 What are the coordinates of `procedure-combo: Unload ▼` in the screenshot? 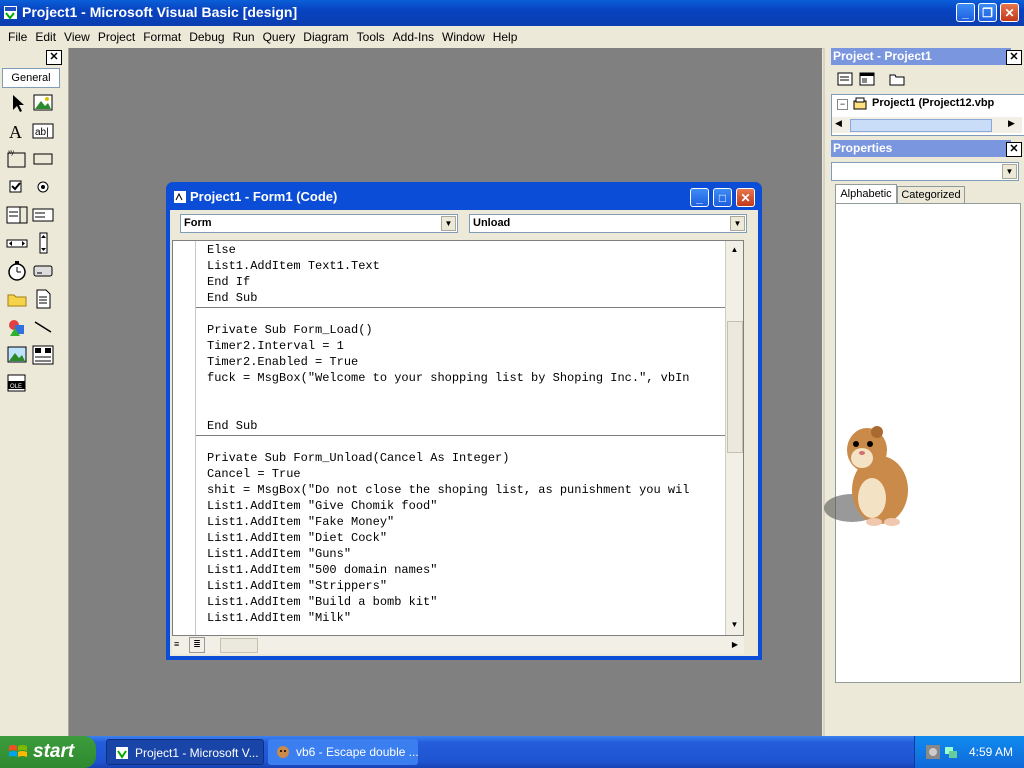 It's located at (608, 223).